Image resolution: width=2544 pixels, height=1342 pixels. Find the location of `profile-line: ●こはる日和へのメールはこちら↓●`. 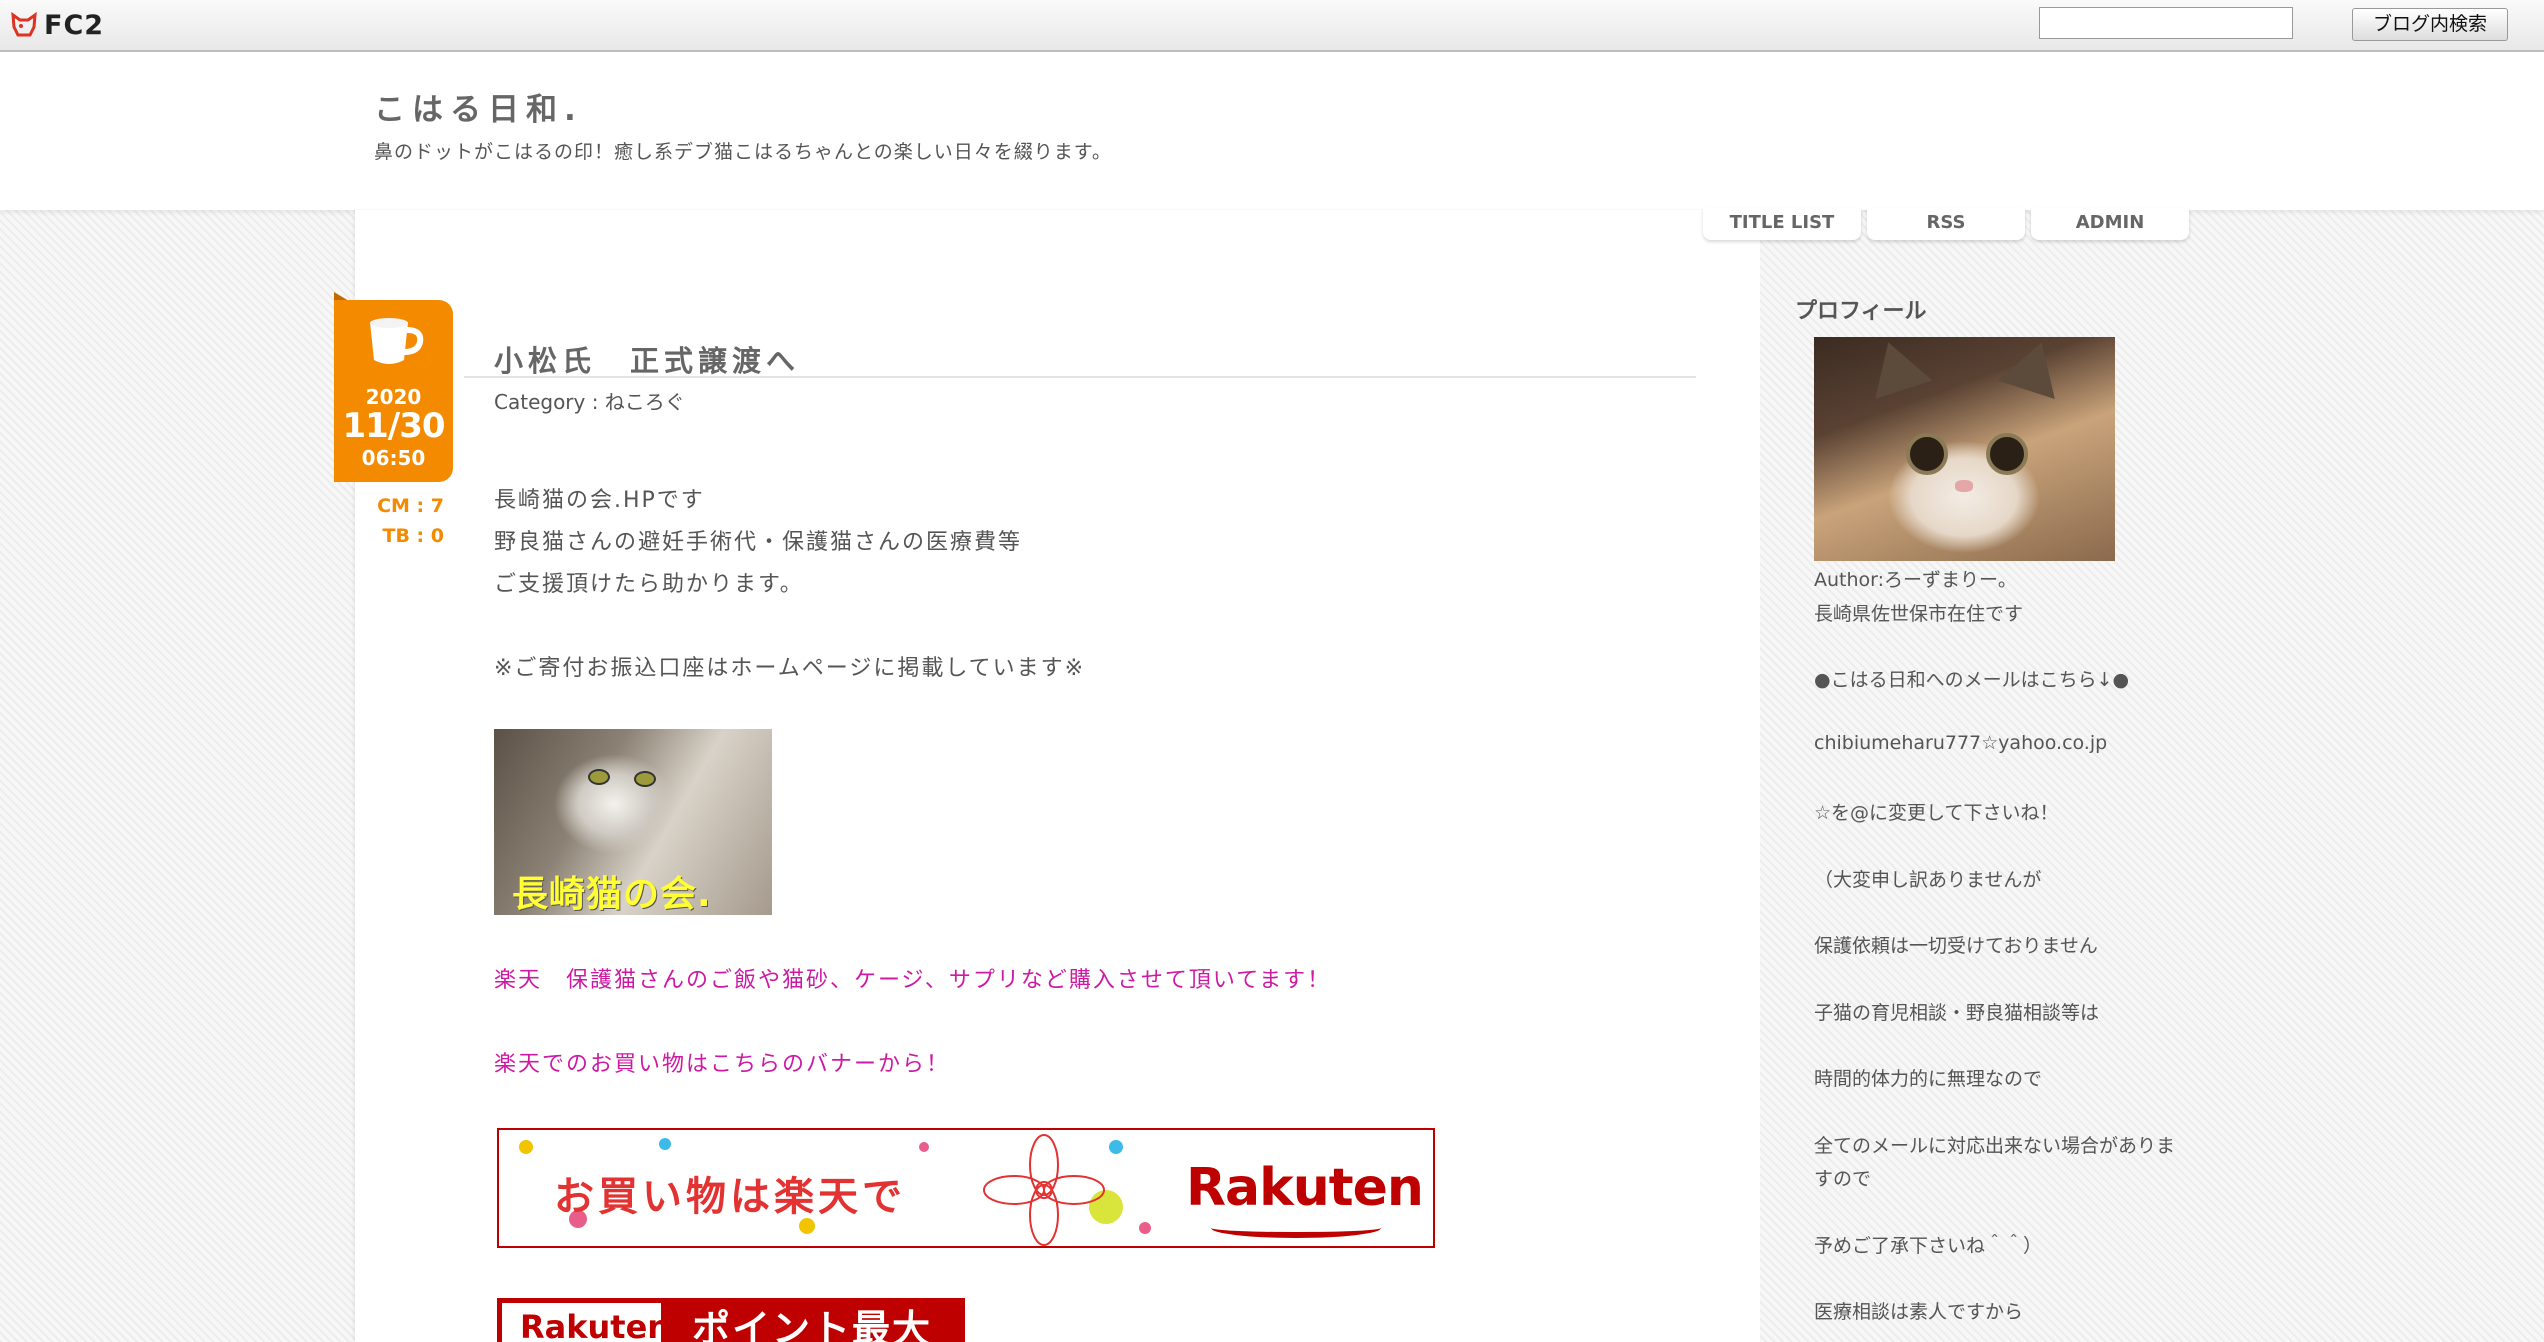

profile-line: ●こはる日和へのメールはこちら↓● is located at coordinates (1972, 680).